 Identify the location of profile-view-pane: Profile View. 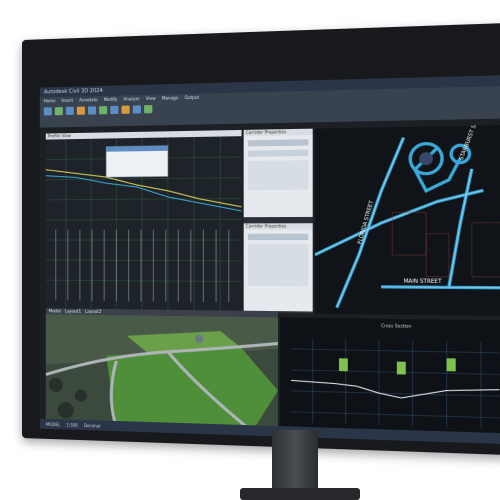
(144, 221).